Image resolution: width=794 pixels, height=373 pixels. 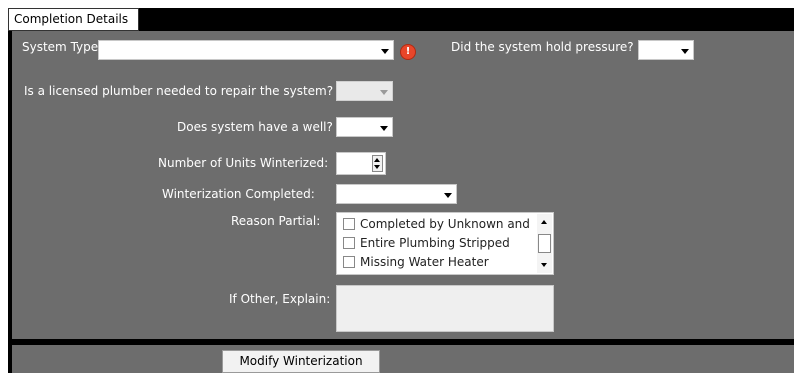 I want to click on scroll-thumb, so click(x=544, y=243).